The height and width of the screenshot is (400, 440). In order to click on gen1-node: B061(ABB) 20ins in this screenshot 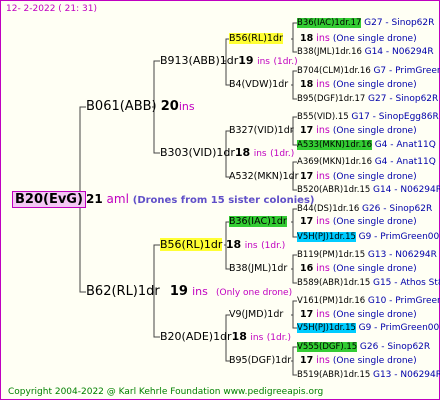, I will do `click(140, 107)`.